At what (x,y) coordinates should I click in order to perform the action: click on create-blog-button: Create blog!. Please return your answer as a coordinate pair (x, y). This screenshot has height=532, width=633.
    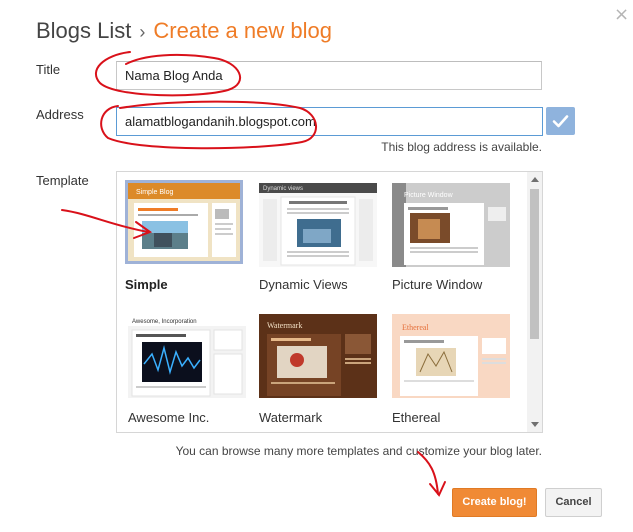
    Looking at the image, I should click on (494, 502).